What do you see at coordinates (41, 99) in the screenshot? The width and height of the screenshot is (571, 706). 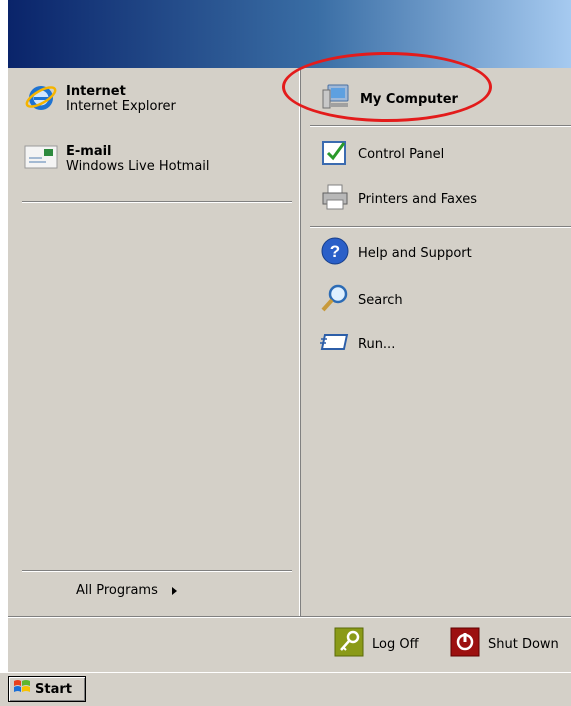 I see `internet-explorer-icon` at bounding box center [41, 99].